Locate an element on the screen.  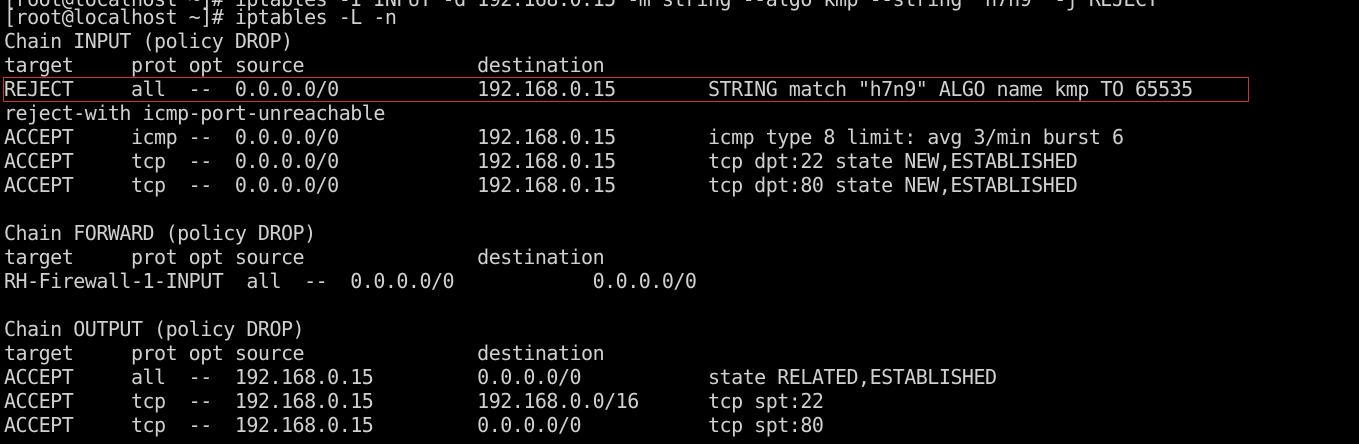
reject-with-line: reject-with icmp-port-unreachable is located at coordinates (194, 113).